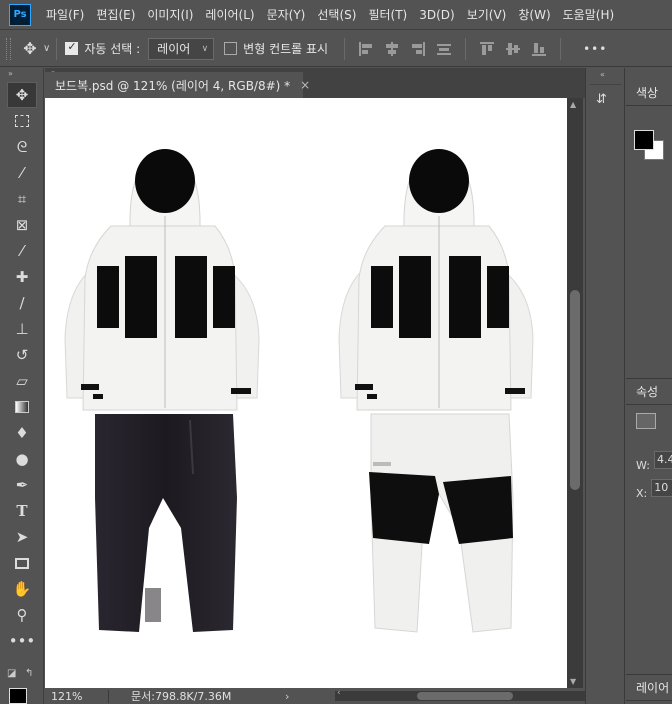  I want to click on auto-select-dropdown: 레이어 ∨, so click(181, 48).